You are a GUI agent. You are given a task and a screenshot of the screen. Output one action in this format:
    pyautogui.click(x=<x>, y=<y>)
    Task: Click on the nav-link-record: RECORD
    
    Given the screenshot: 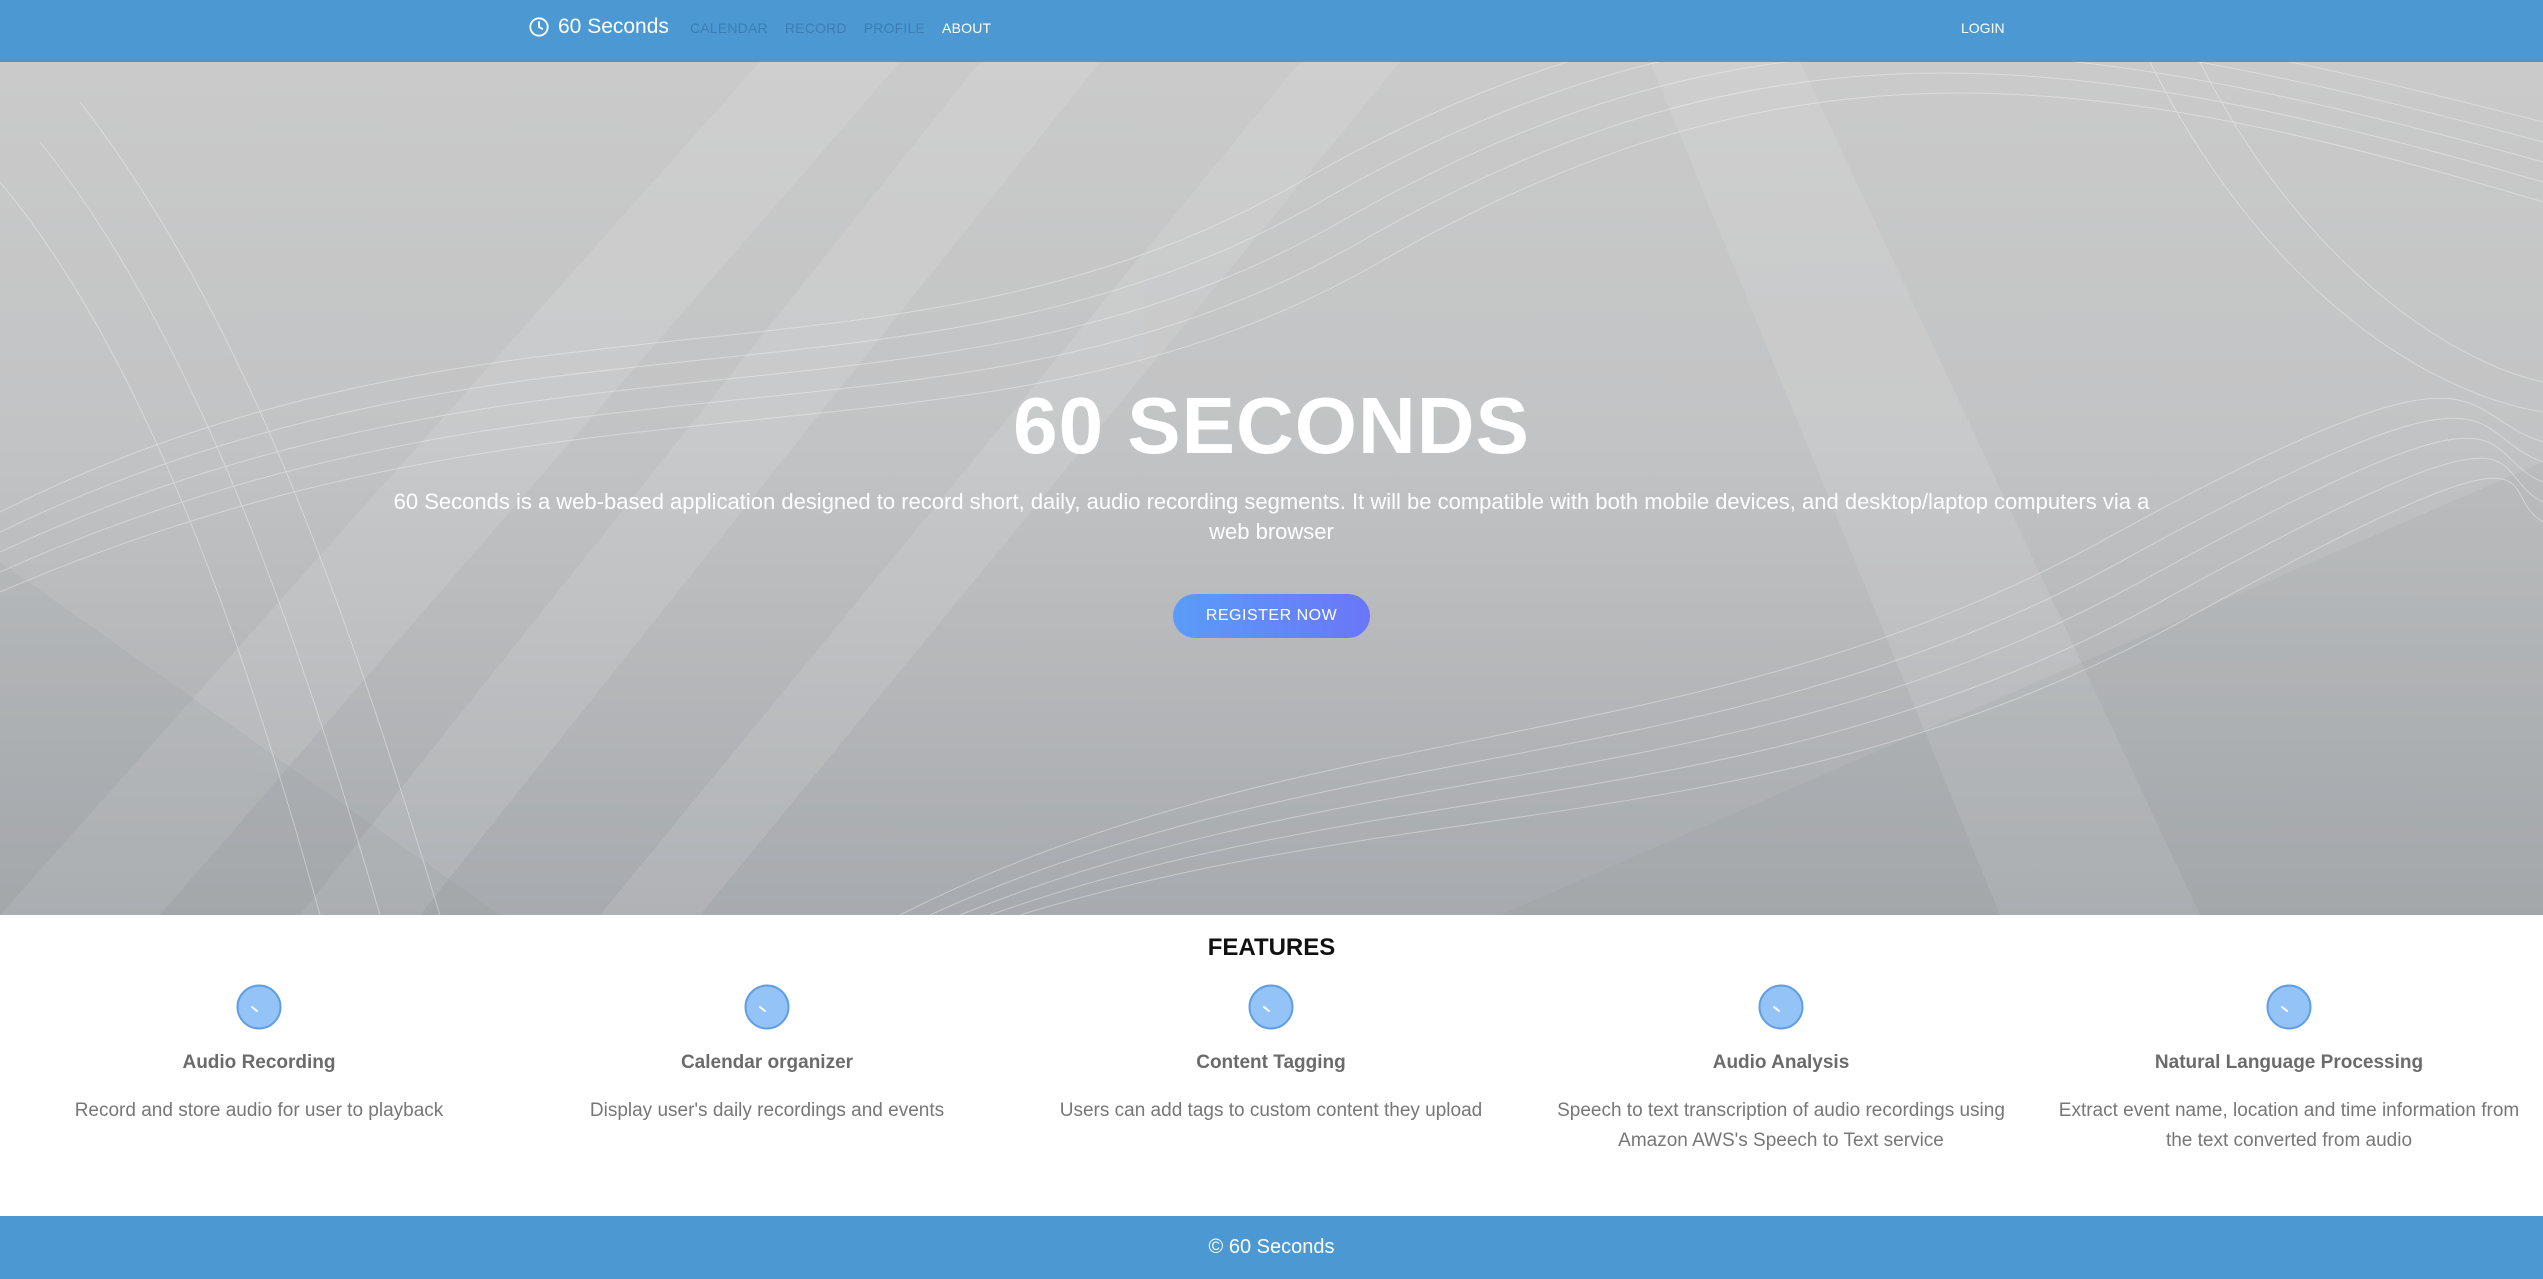 What is the action you would take?
    pyautogui.click(x=816, y=28)
    